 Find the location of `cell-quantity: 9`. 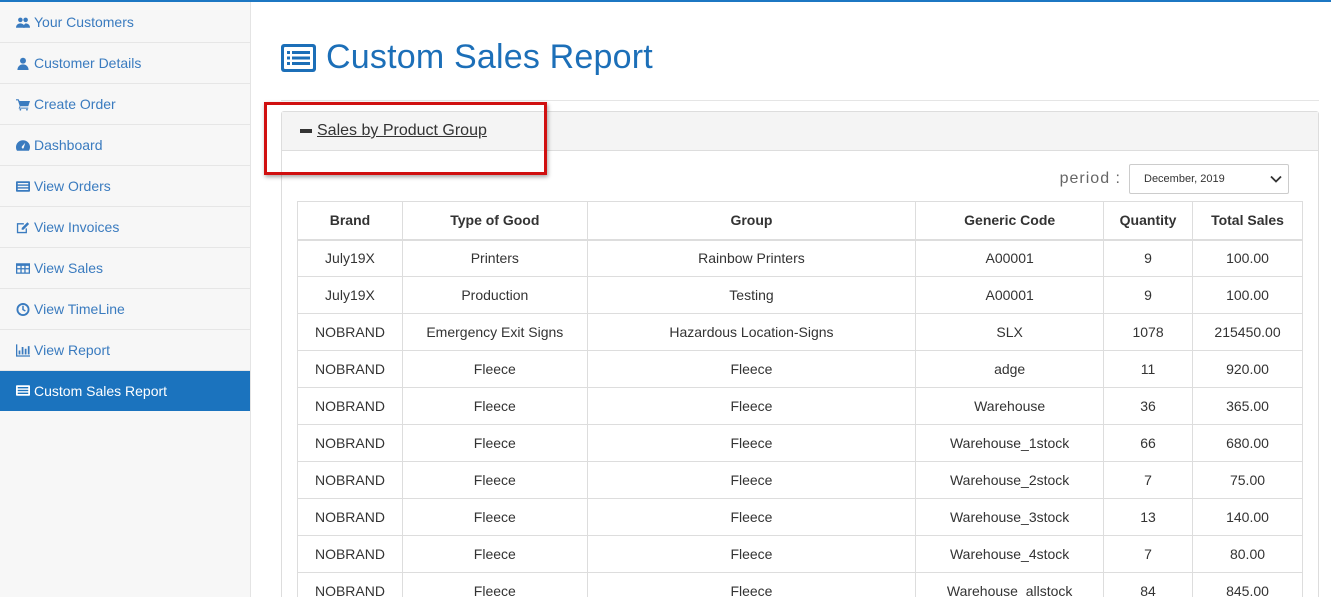

cell-quantity: 9 is located at coordinates (1148, 295).